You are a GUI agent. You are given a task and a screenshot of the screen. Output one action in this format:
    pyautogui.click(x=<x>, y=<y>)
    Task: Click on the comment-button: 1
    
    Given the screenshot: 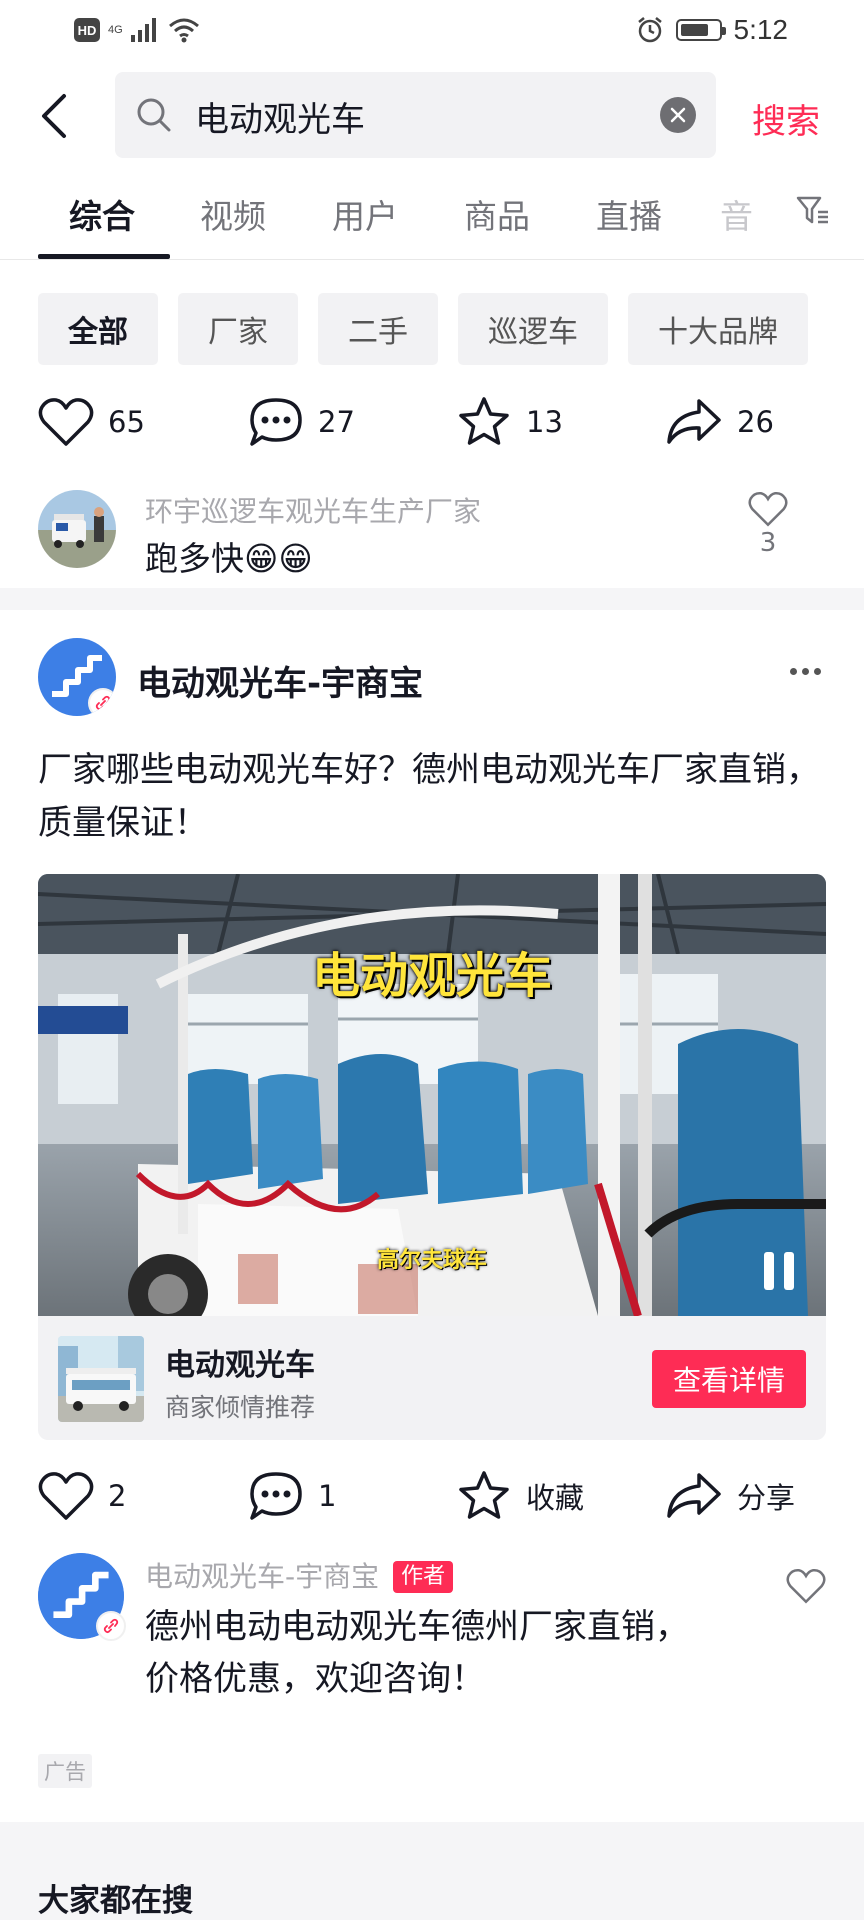 What is the action you would take?
    pyautogui.click(x=292, y=1496)
    